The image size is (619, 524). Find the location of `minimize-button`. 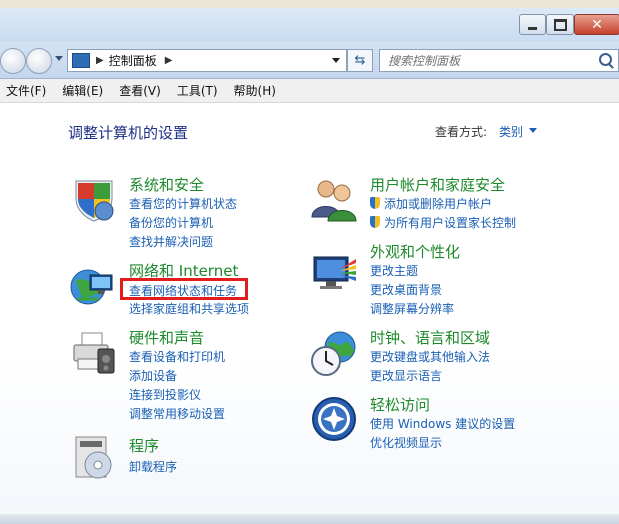

minimize-button is located at coordinates (532, 24).